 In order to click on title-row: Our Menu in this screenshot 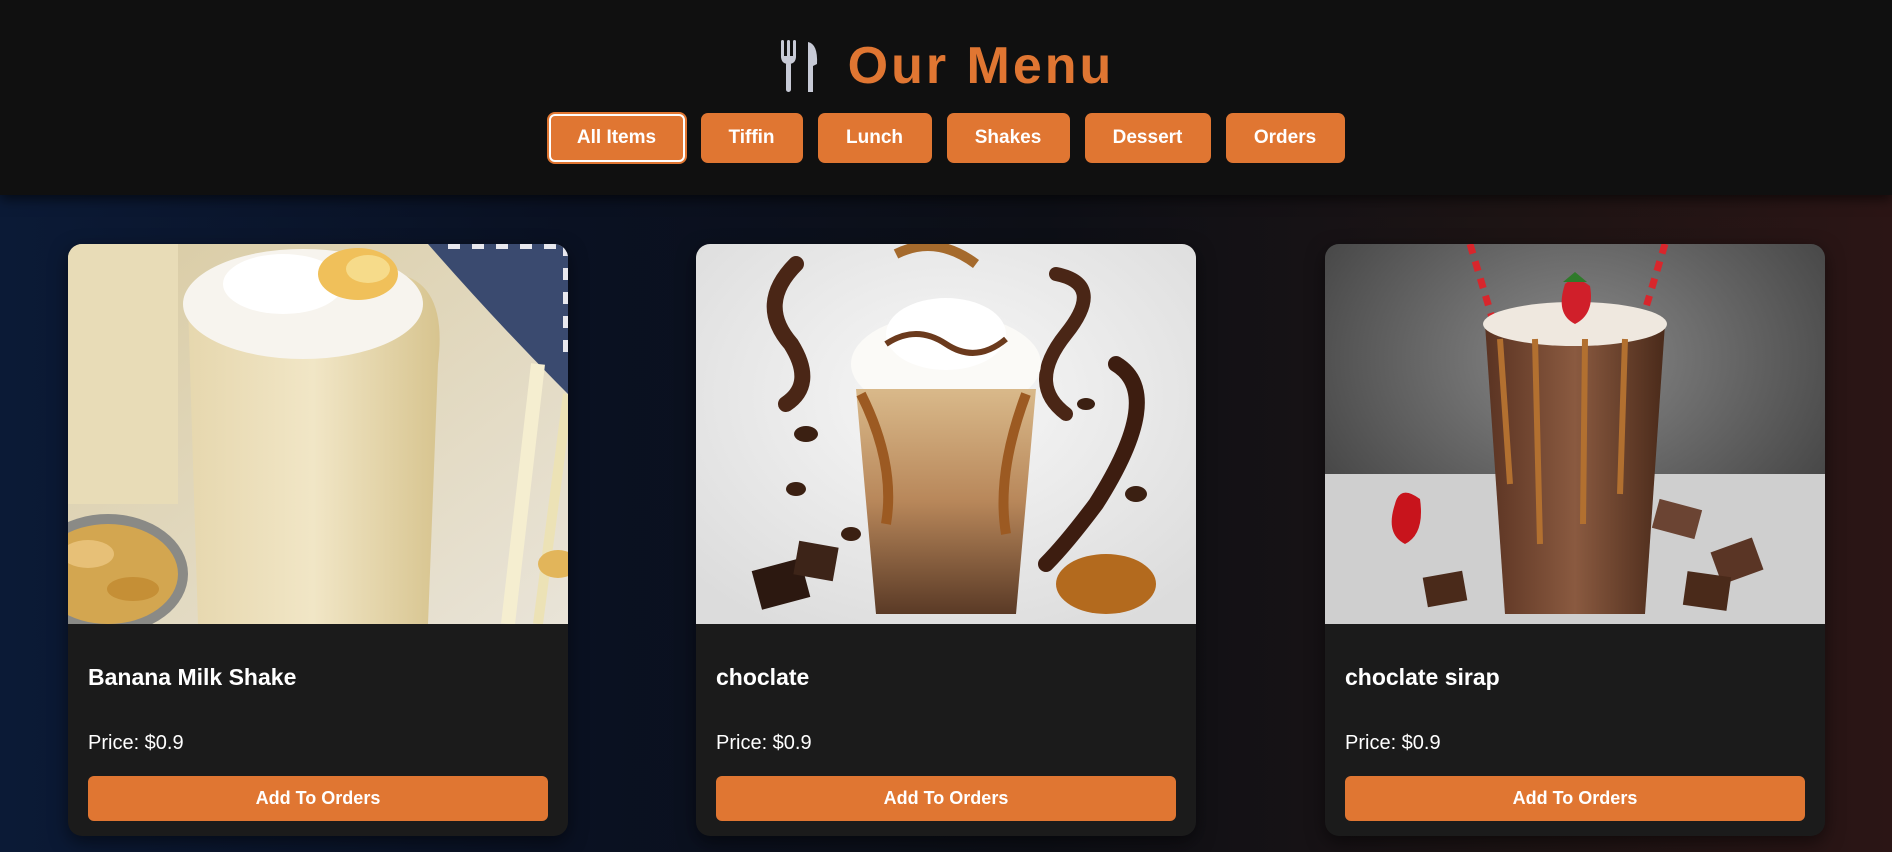, I will do `click(946, 66)`.